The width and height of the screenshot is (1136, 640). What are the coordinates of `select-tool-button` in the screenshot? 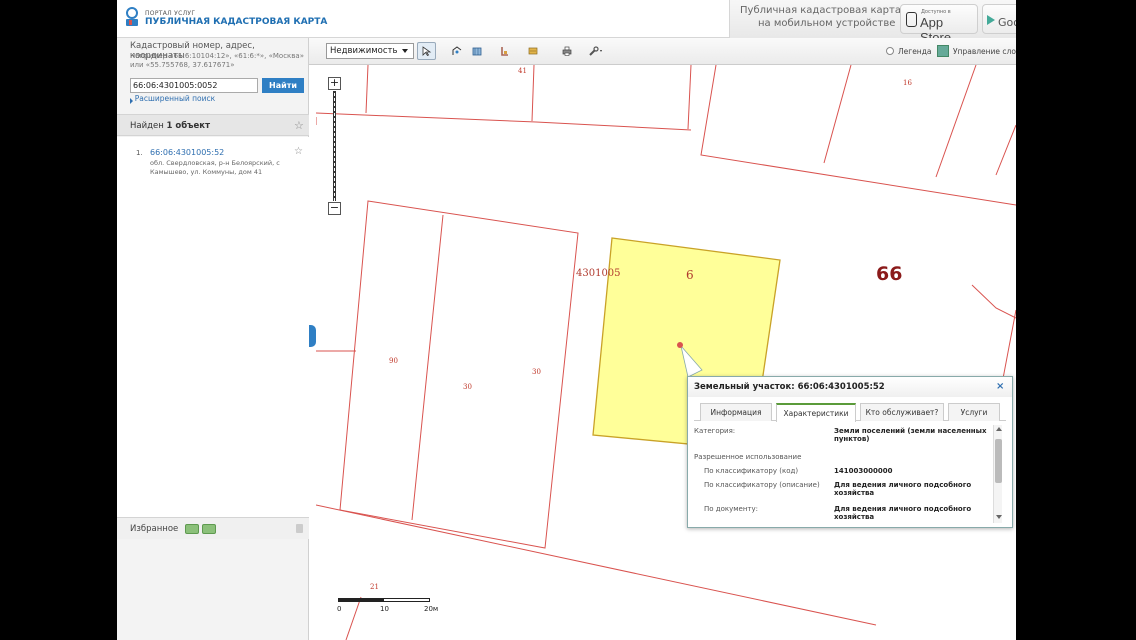 It's located at (426, 51).